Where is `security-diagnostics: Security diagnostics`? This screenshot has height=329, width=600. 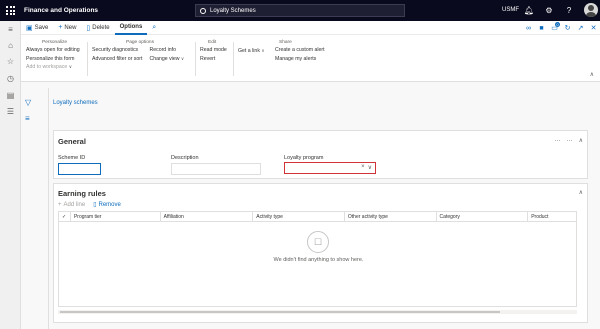 security-diagnostics: Security diagnostics is located at coordinates (117, 50).